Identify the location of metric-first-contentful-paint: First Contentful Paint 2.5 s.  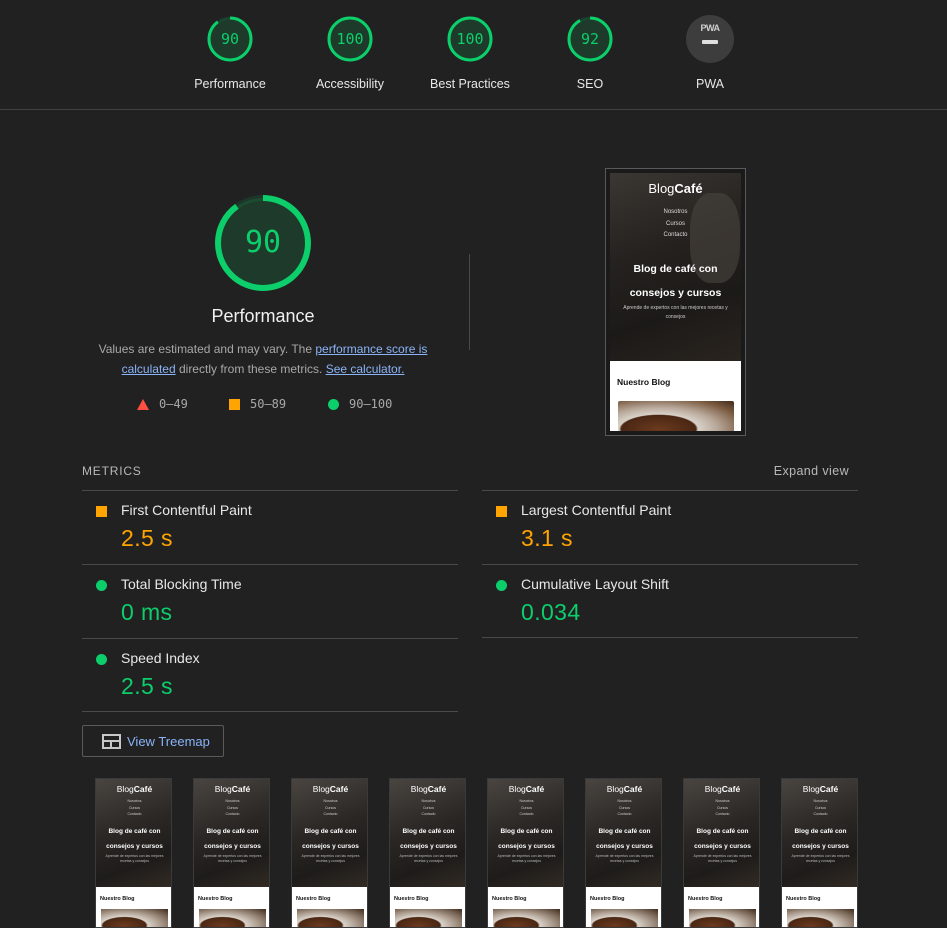
(270, 527).